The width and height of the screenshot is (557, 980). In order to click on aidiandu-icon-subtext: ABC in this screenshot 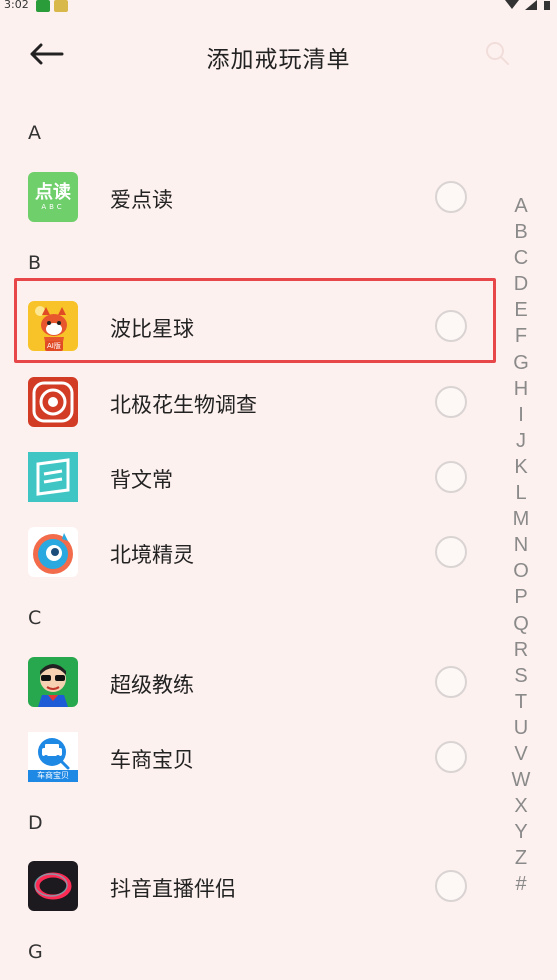, I will do `click(53, 206)`.